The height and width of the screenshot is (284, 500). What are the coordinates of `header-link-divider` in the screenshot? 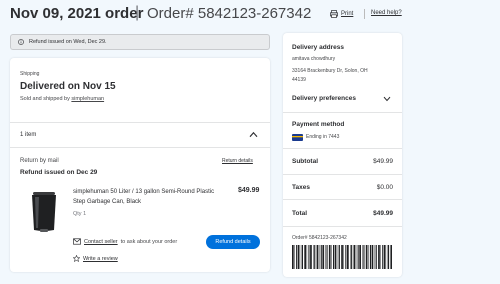 It's located at (364, 14).